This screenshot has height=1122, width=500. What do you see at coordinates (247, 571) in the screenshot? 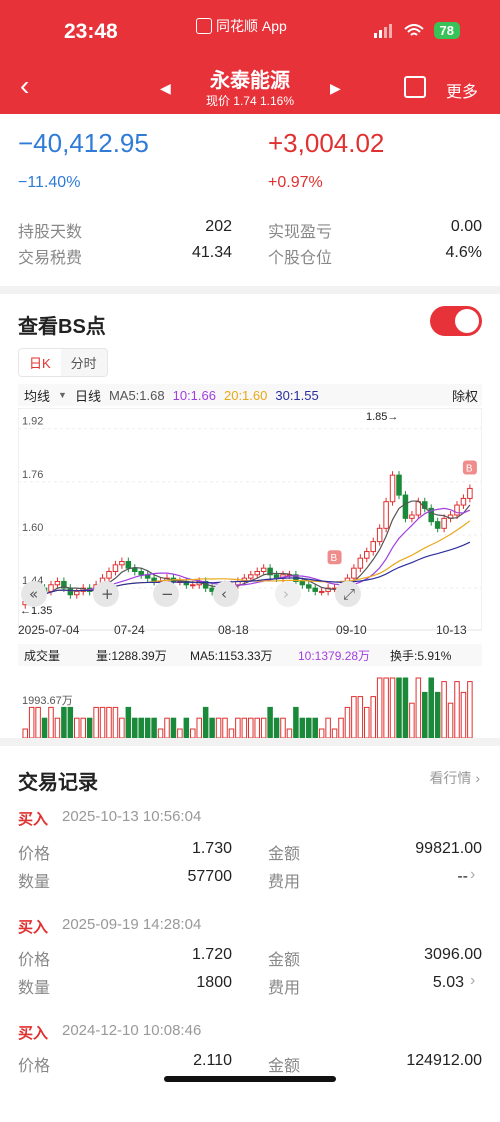
I see `ma-line` at bounding box center [247, 571].